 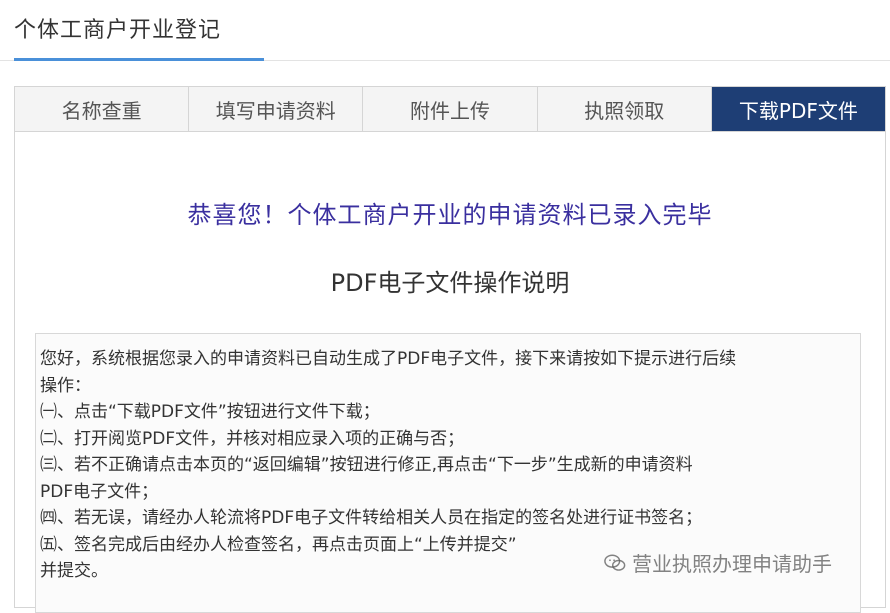 What do you see at coordinates (252, 438) in the screenshot?
I see `instruction-line: ㈡、打开阅览PDF文件，并核对相应录入项的正确与否；` at bounding box center [252, 438].